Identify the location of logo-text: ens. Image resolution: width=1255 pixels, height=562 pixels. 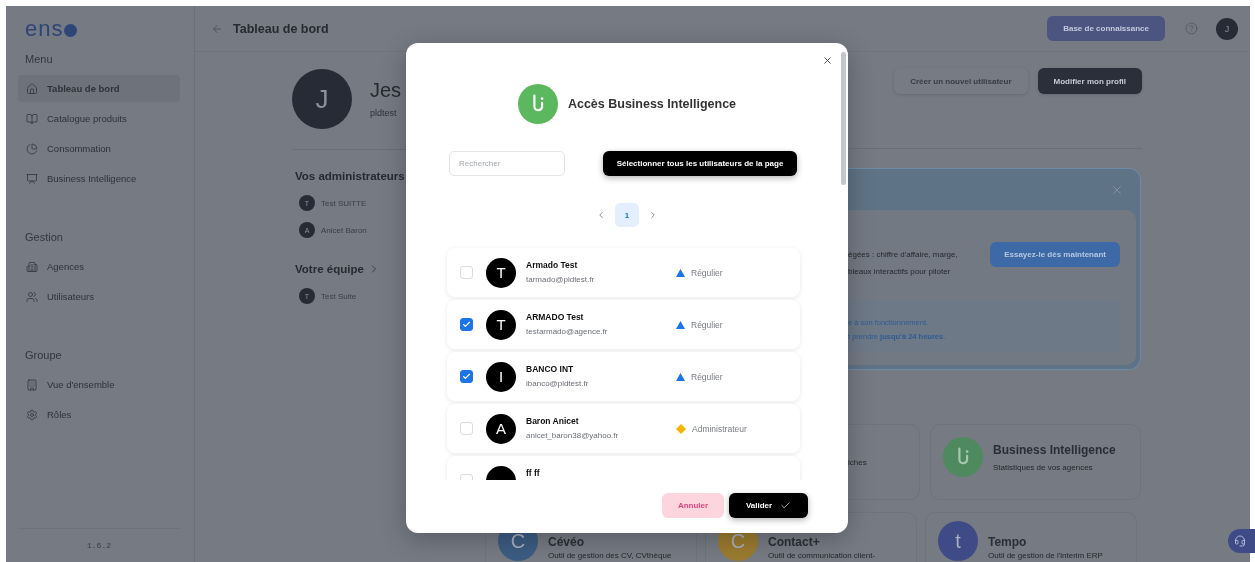
(44, 29).